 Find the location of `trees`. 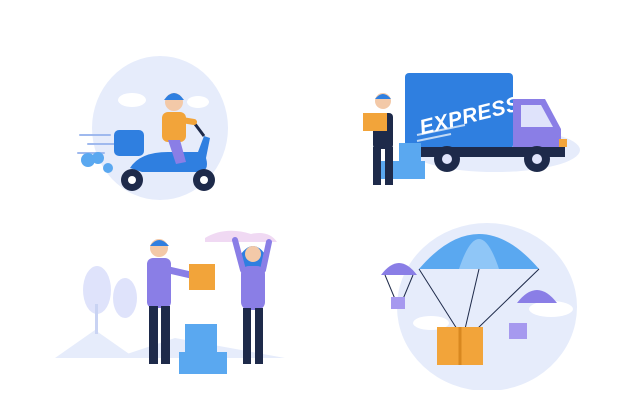

trees is located at coordinates (110, 300).